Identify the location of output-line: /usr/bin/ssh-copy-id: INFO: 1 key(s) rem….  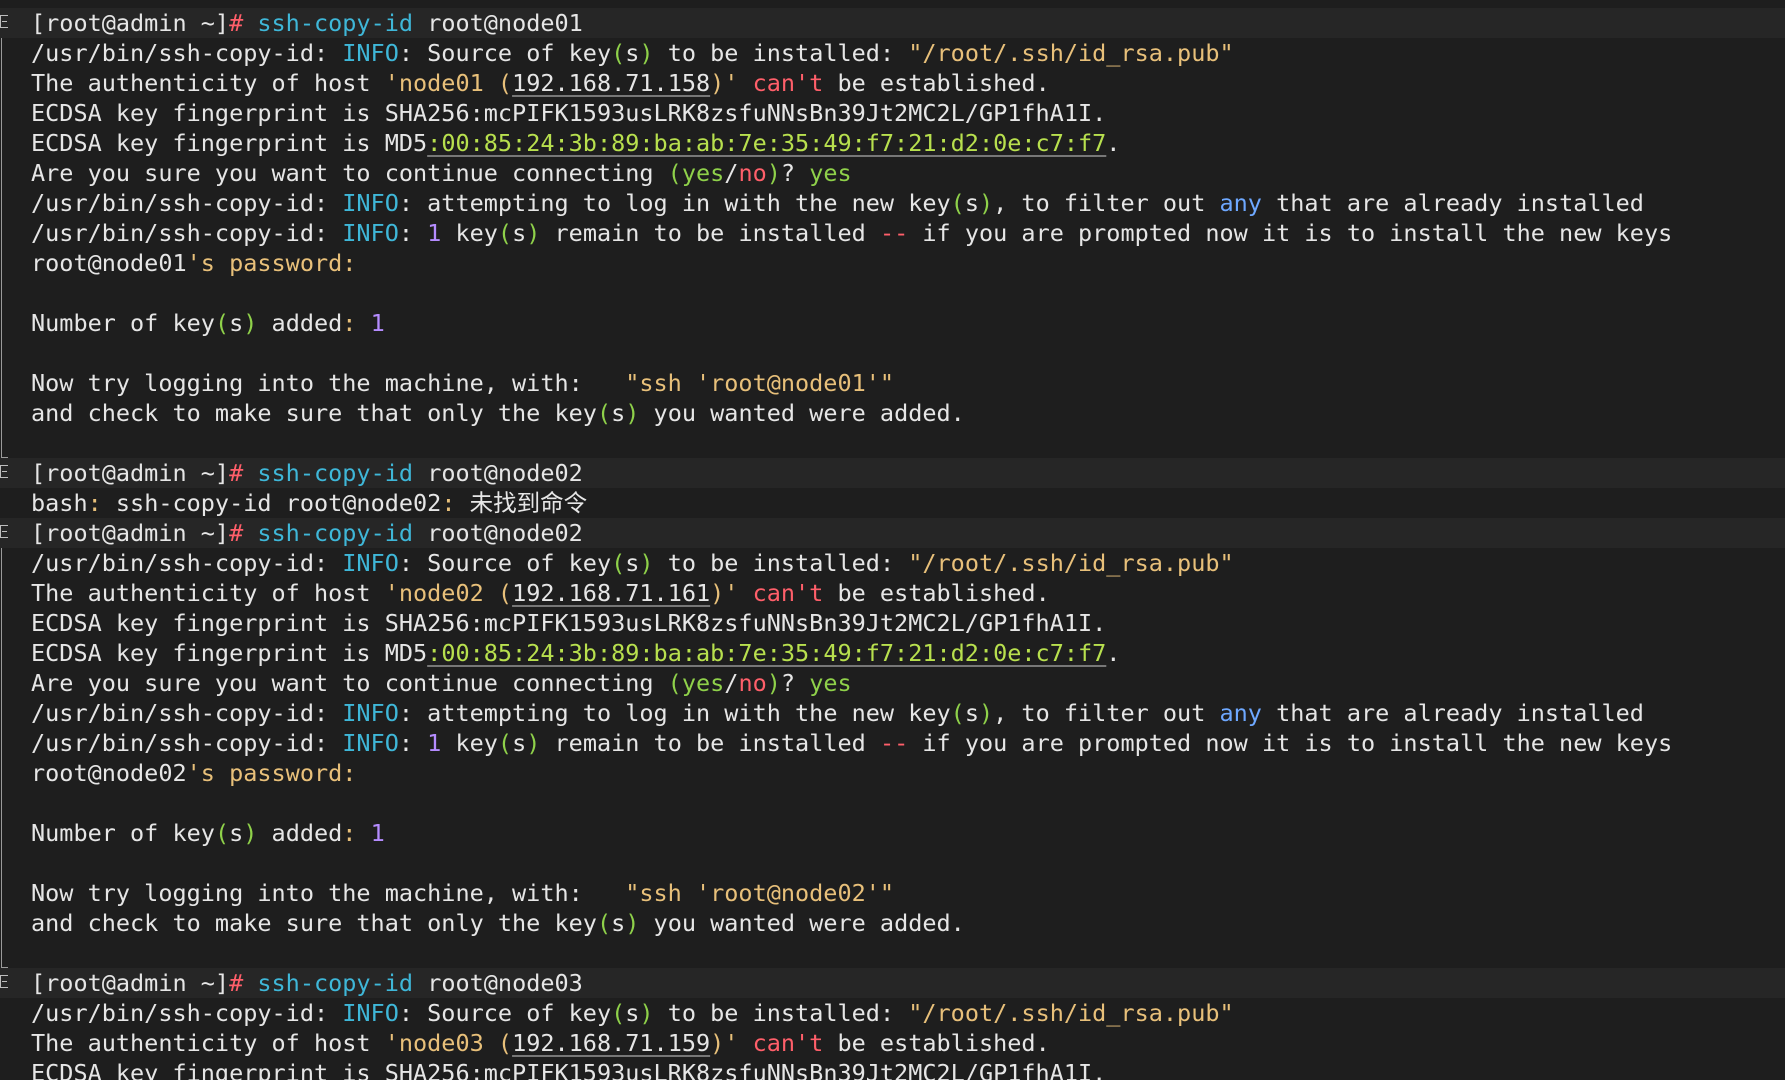
(892, 233).